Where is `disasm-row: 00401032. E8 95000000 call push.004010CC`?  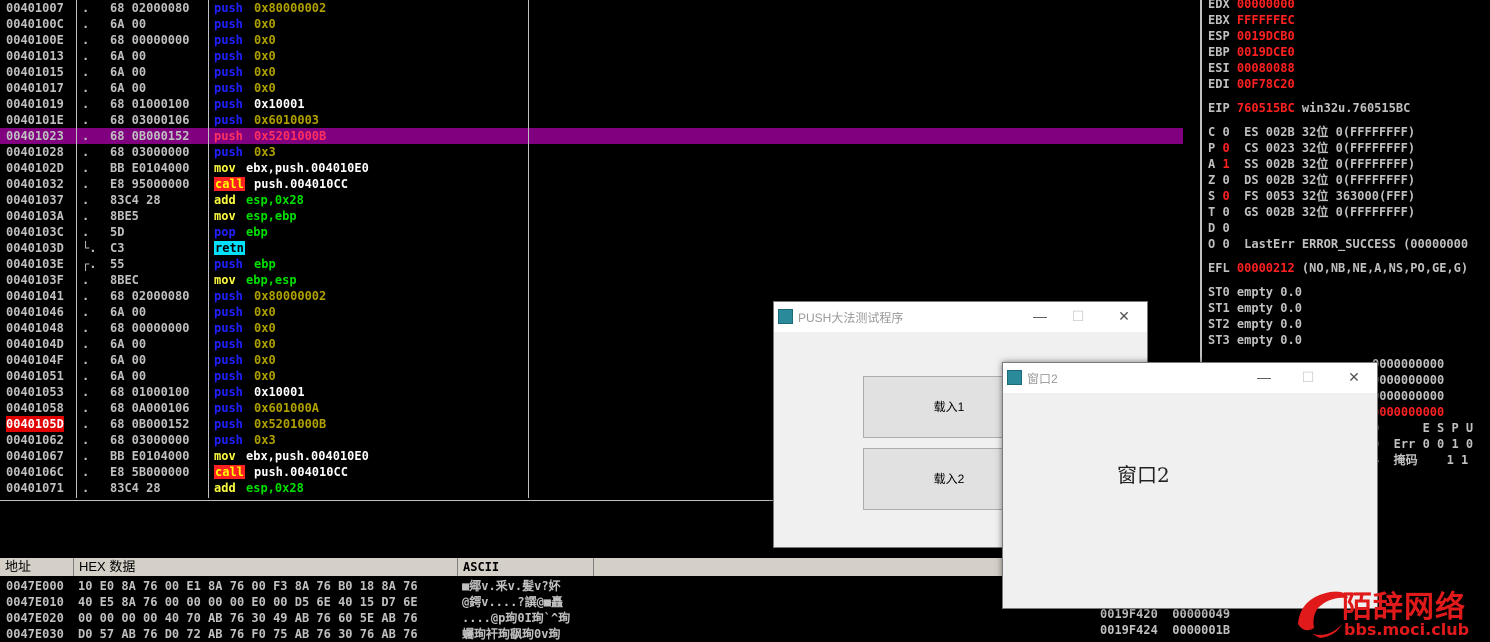
disasm-row: 00401032. E8 95000000 call push.004010CC is located at coordinates (591, 184).